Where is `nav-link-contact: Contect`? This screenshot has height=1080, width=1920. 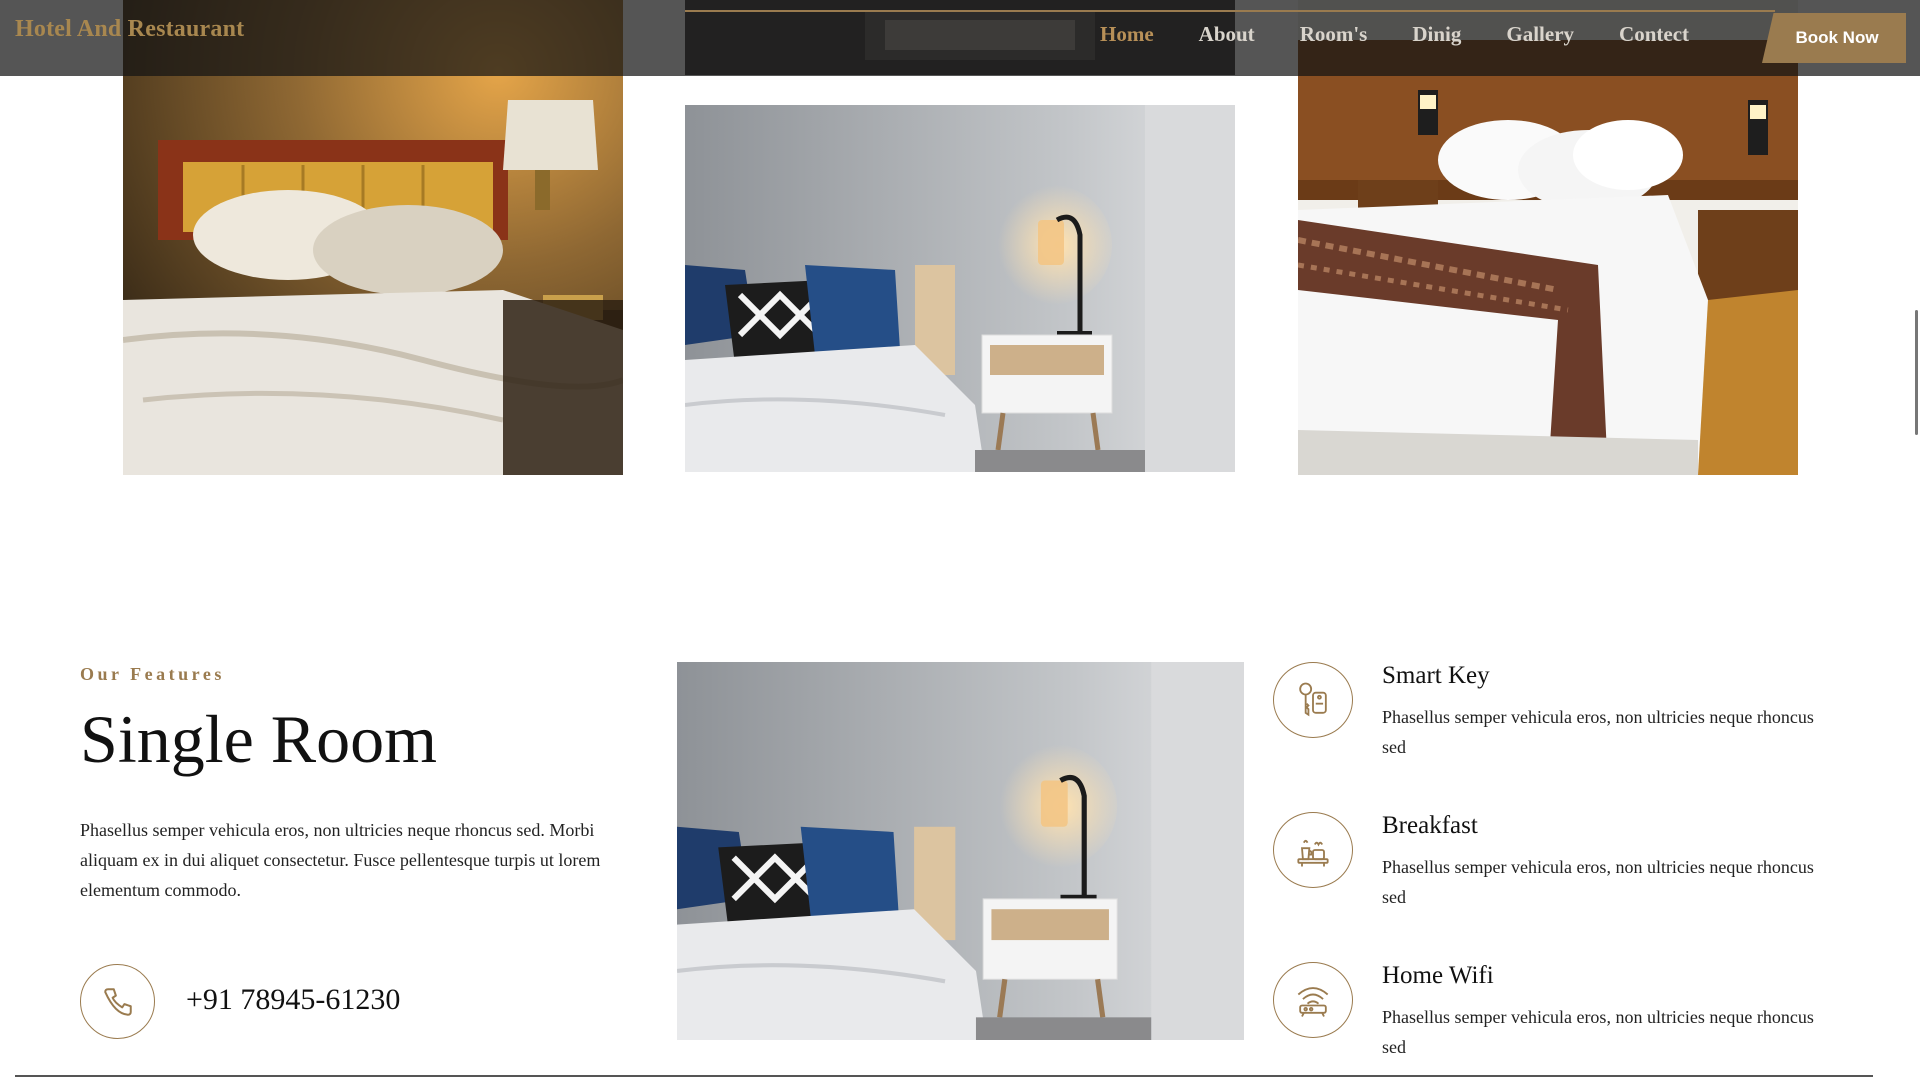 nav-link-contact: Contect is located at coordinates (1654, 34).